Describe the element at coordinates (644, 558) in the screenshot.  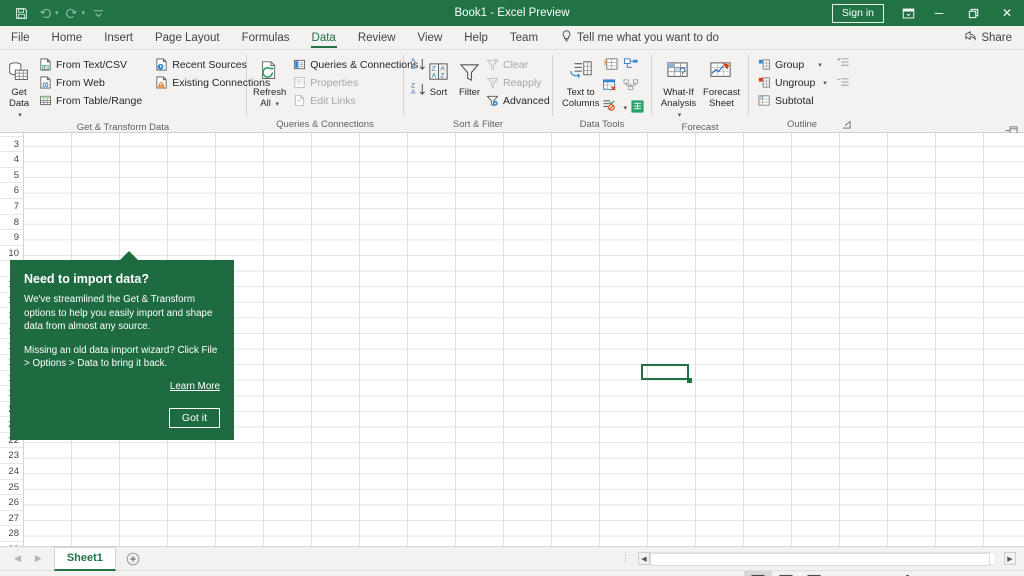
I see `scroll-left-icon: ◀` at that location.